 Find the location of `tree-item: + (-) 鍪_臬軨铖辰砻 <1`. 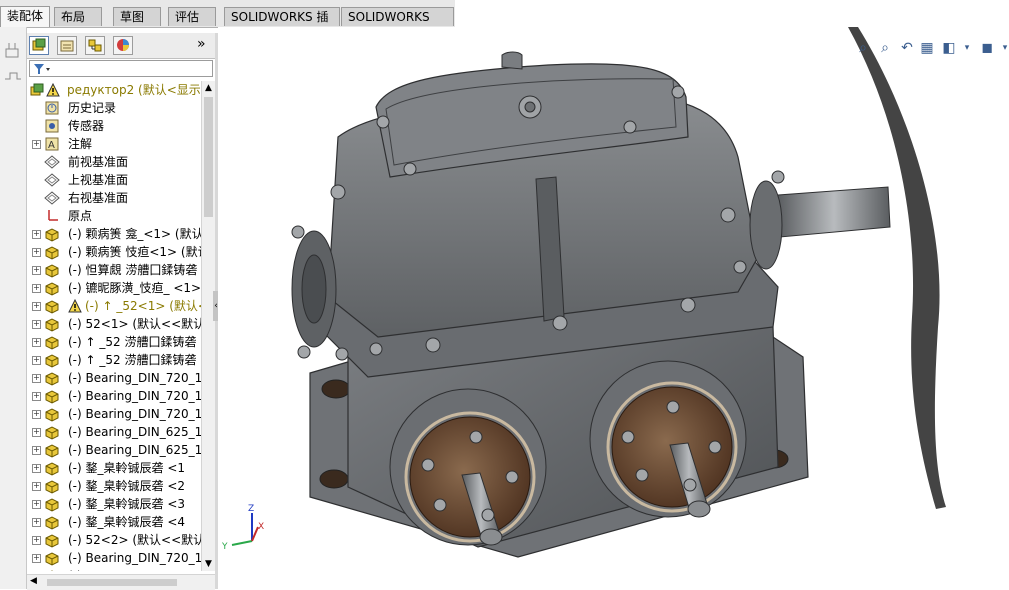

tree-item: + (-) 鍪_臬軨铖辰砻 <1 is located at coordinates (114, 468).